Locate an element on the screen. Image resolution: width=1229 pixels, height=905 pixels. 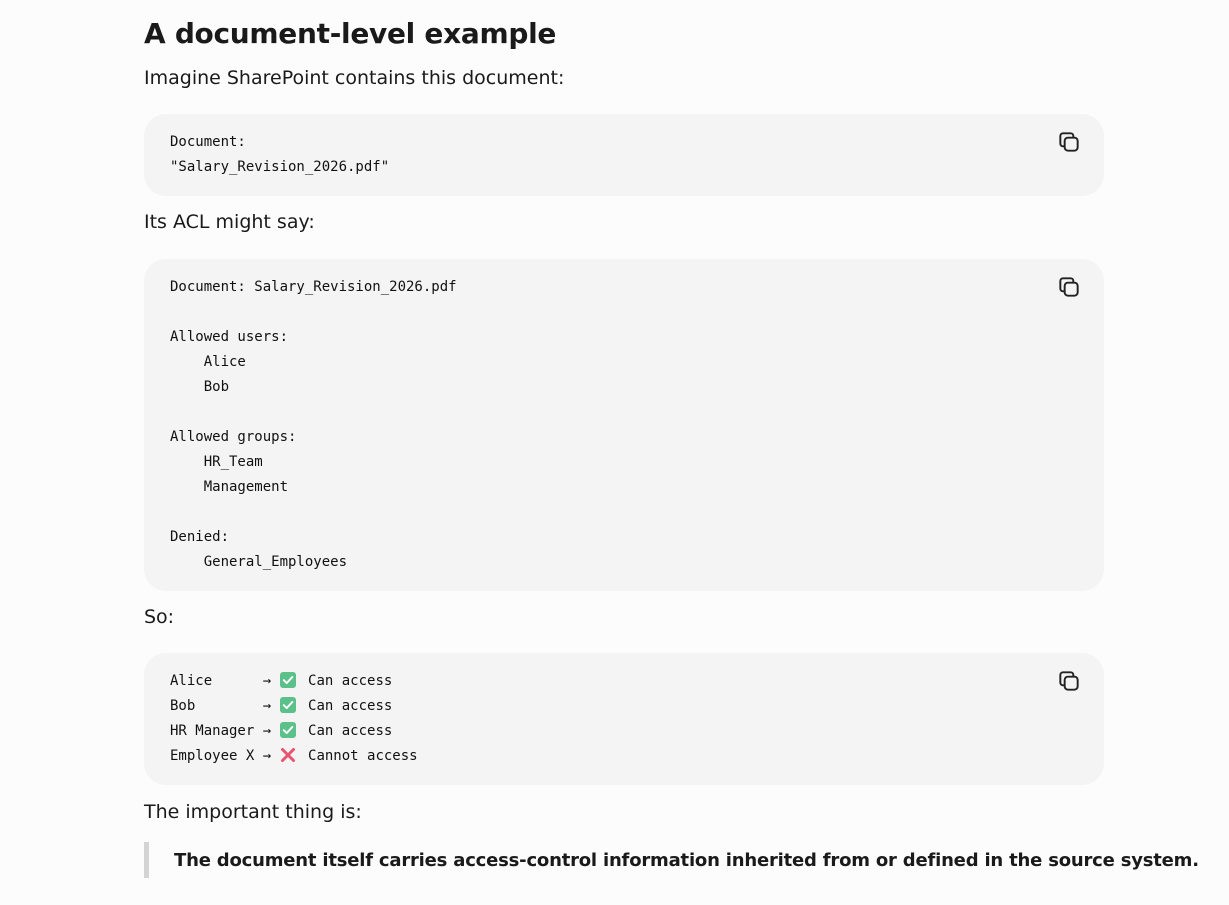
access-user-name: HR Manager is located at coordinates (216, 731).